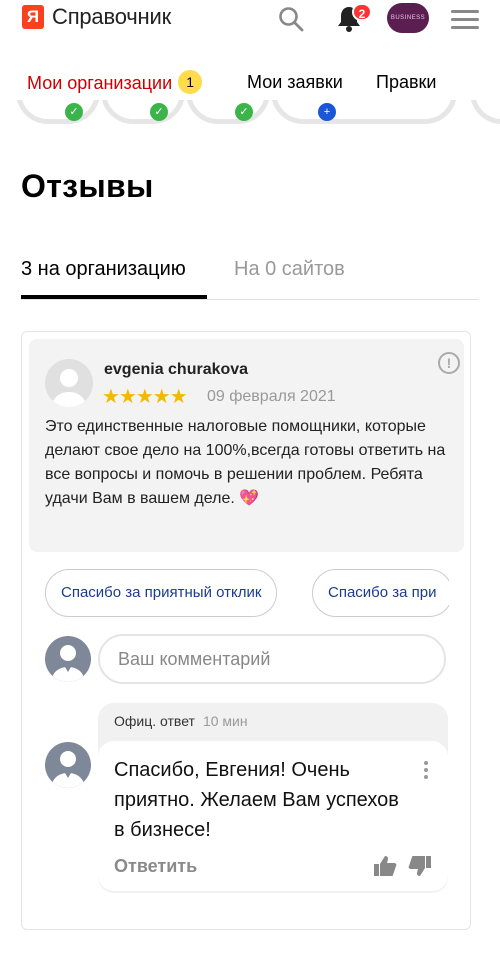  What do you see at coordinates (250, 20) in the screenshot?
I see `top-bar: Я Справочник 2 BUSINESS` at bounding box center [250, 20].